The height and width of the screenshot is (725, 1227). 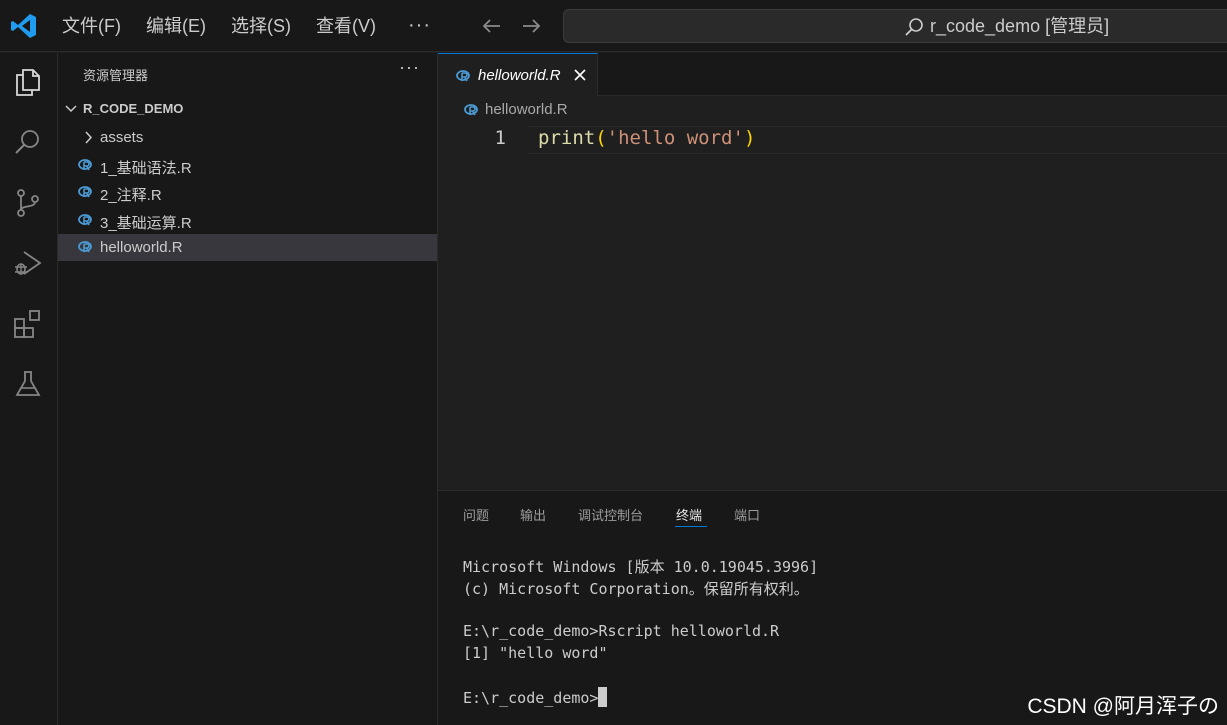 I want to click on close-icon, so click(x=580, y=75).